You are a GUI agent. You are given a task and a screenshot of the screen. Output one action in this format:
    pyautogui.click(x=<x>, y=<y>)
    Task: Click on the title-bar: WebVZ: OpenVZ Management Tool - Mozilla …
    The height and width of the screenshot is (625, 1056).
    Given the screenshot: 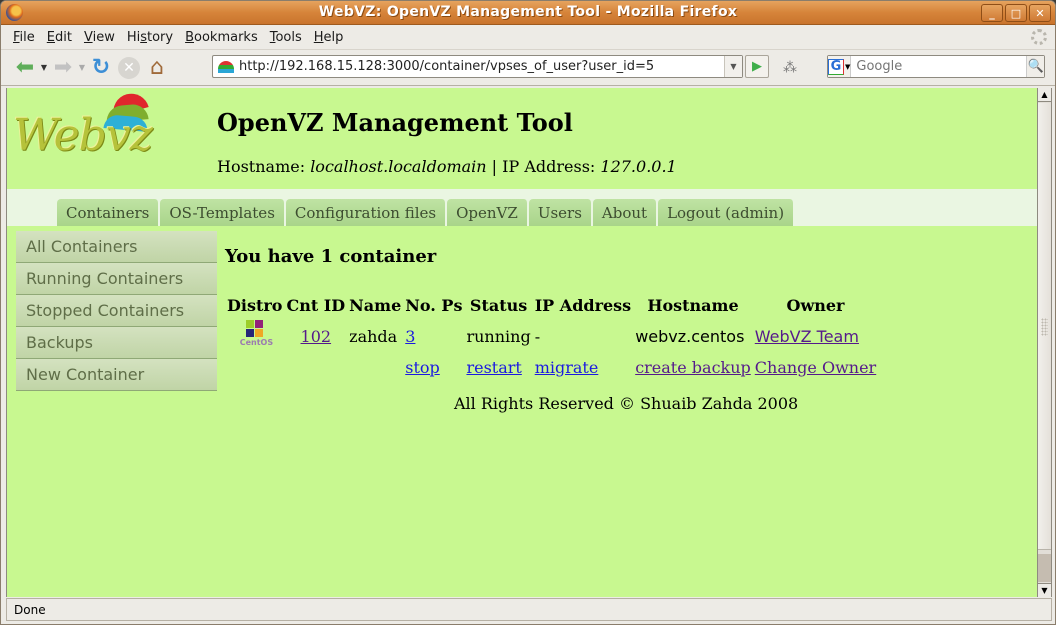 What is the action you would take?
    pyautogui.click(x=528, y=13)
    